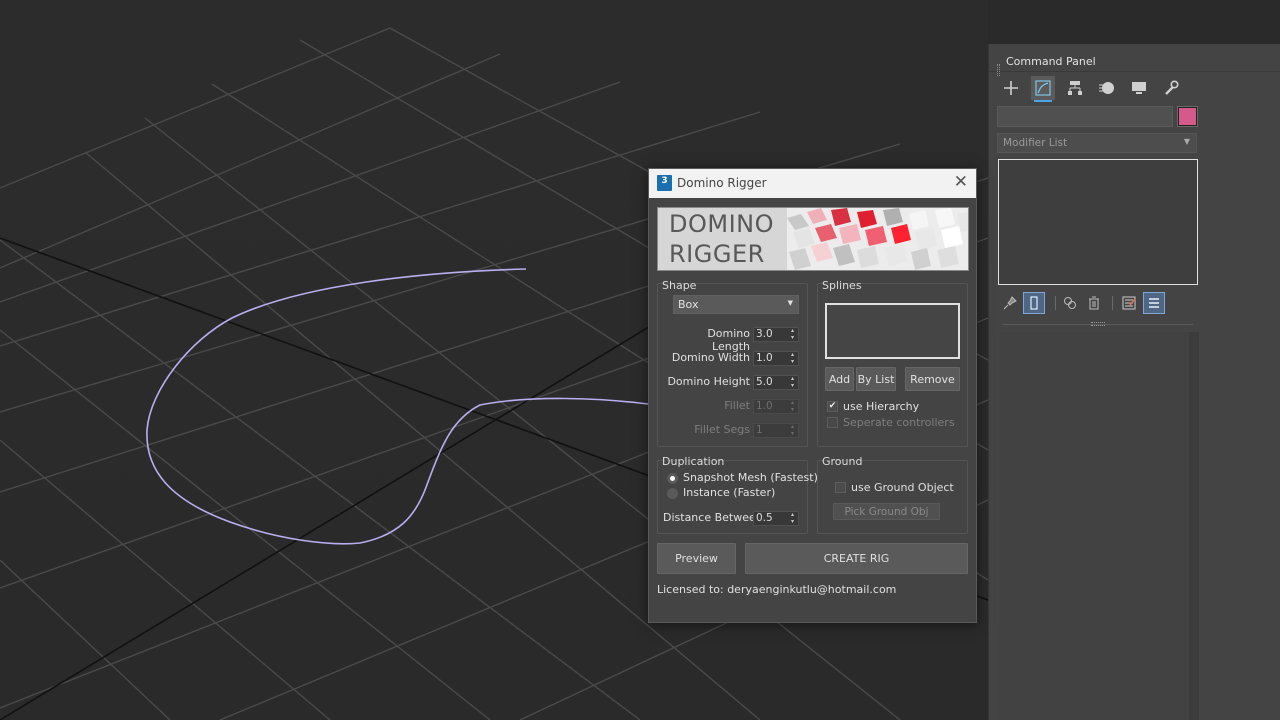  I want to click on rollout-area, so click(1099, 526).